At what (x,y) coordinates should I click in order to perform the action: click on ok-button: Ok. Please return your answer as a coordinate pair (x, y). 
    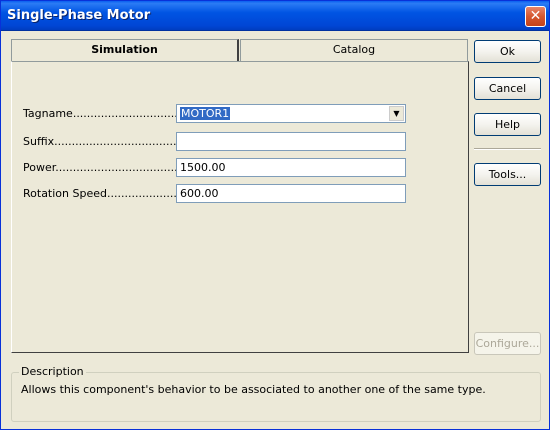
    Looking at the image, I should click on (507, 51).